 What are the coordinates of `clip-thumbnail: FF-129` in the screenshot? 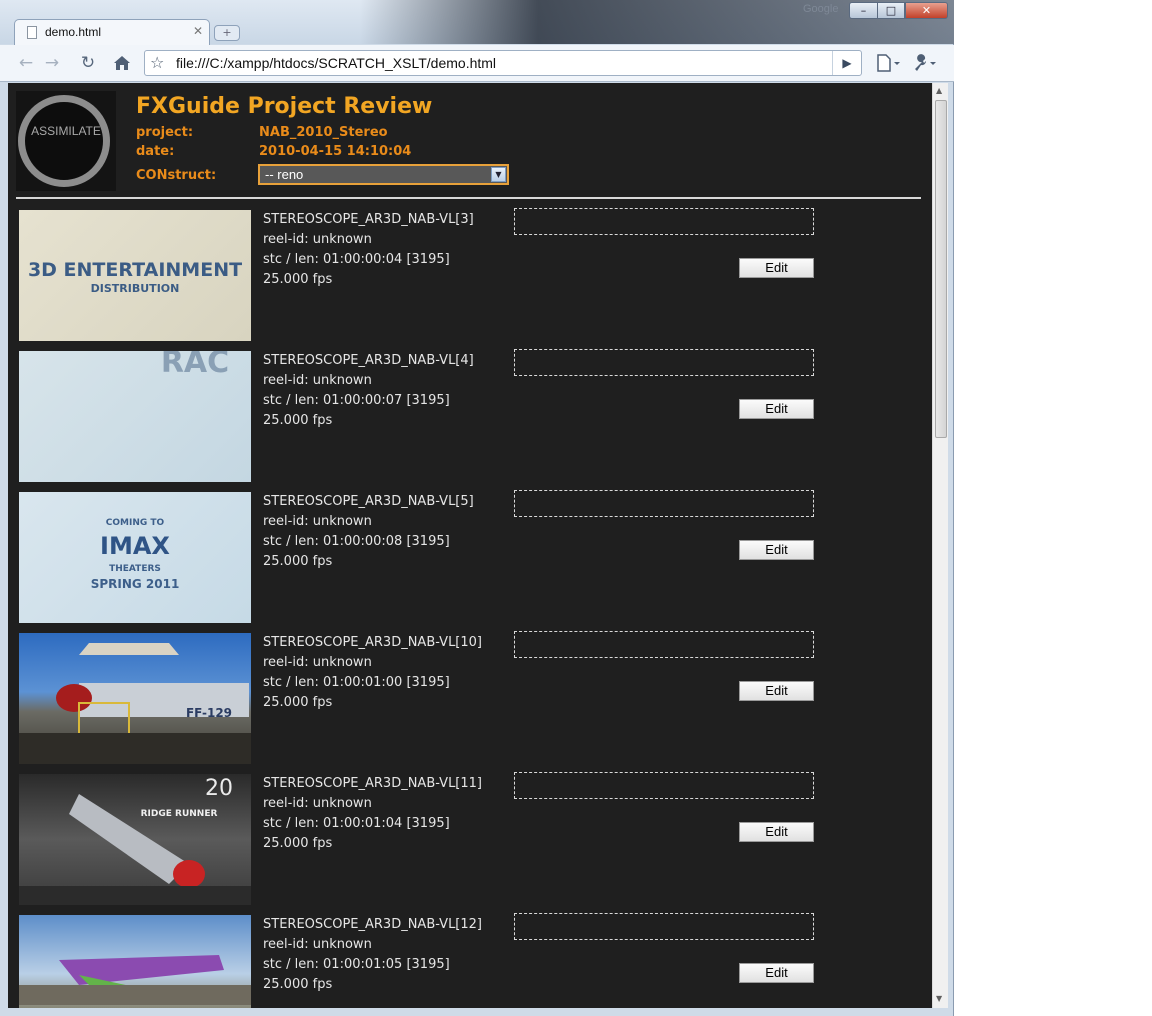 It's located at (135, 698).